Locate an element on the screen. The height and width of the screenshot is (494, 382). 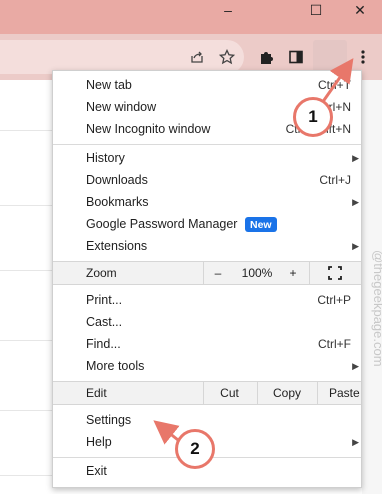
menu-item-label: Help is located at coordinates (99, 442).